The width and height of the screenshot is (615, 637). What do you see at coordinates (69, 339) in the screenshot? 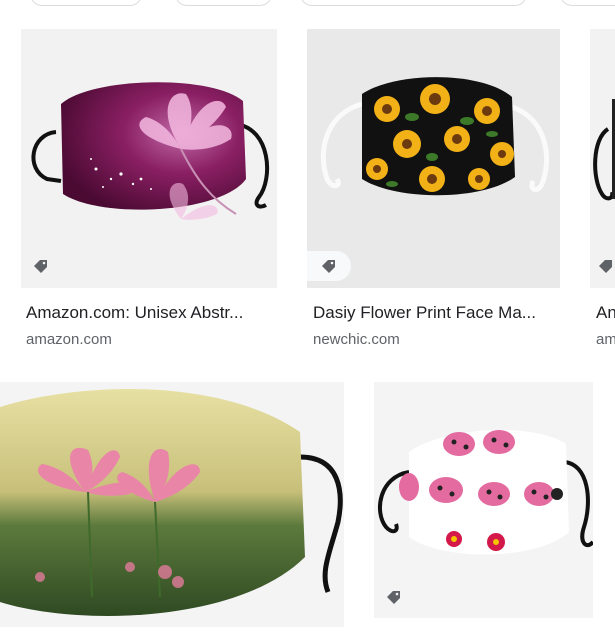
I see `result-source: amazon.com` at bounding box center [69, 339].